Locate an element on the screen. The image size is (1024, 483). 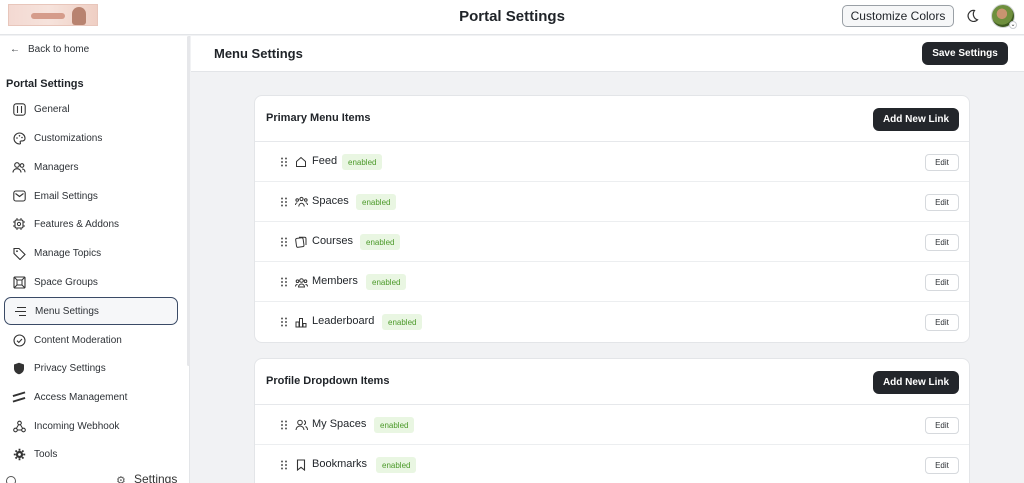
sidebar-item-content-moderation: Content Moderation is located at coordinates (91, 340).